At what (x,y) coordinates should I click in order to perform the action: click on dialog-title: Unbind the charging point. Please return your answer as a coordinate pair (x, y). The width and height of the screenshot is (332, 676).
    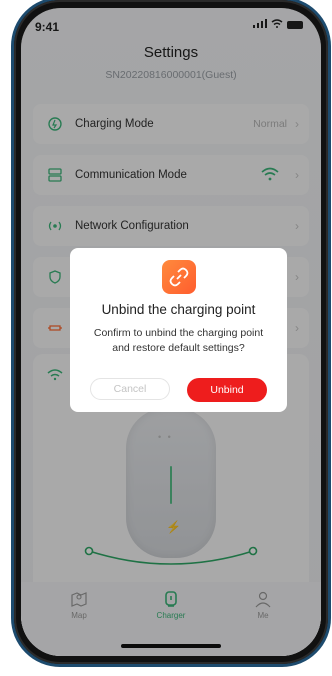
    Looking at the image, I should click on (178, 309).